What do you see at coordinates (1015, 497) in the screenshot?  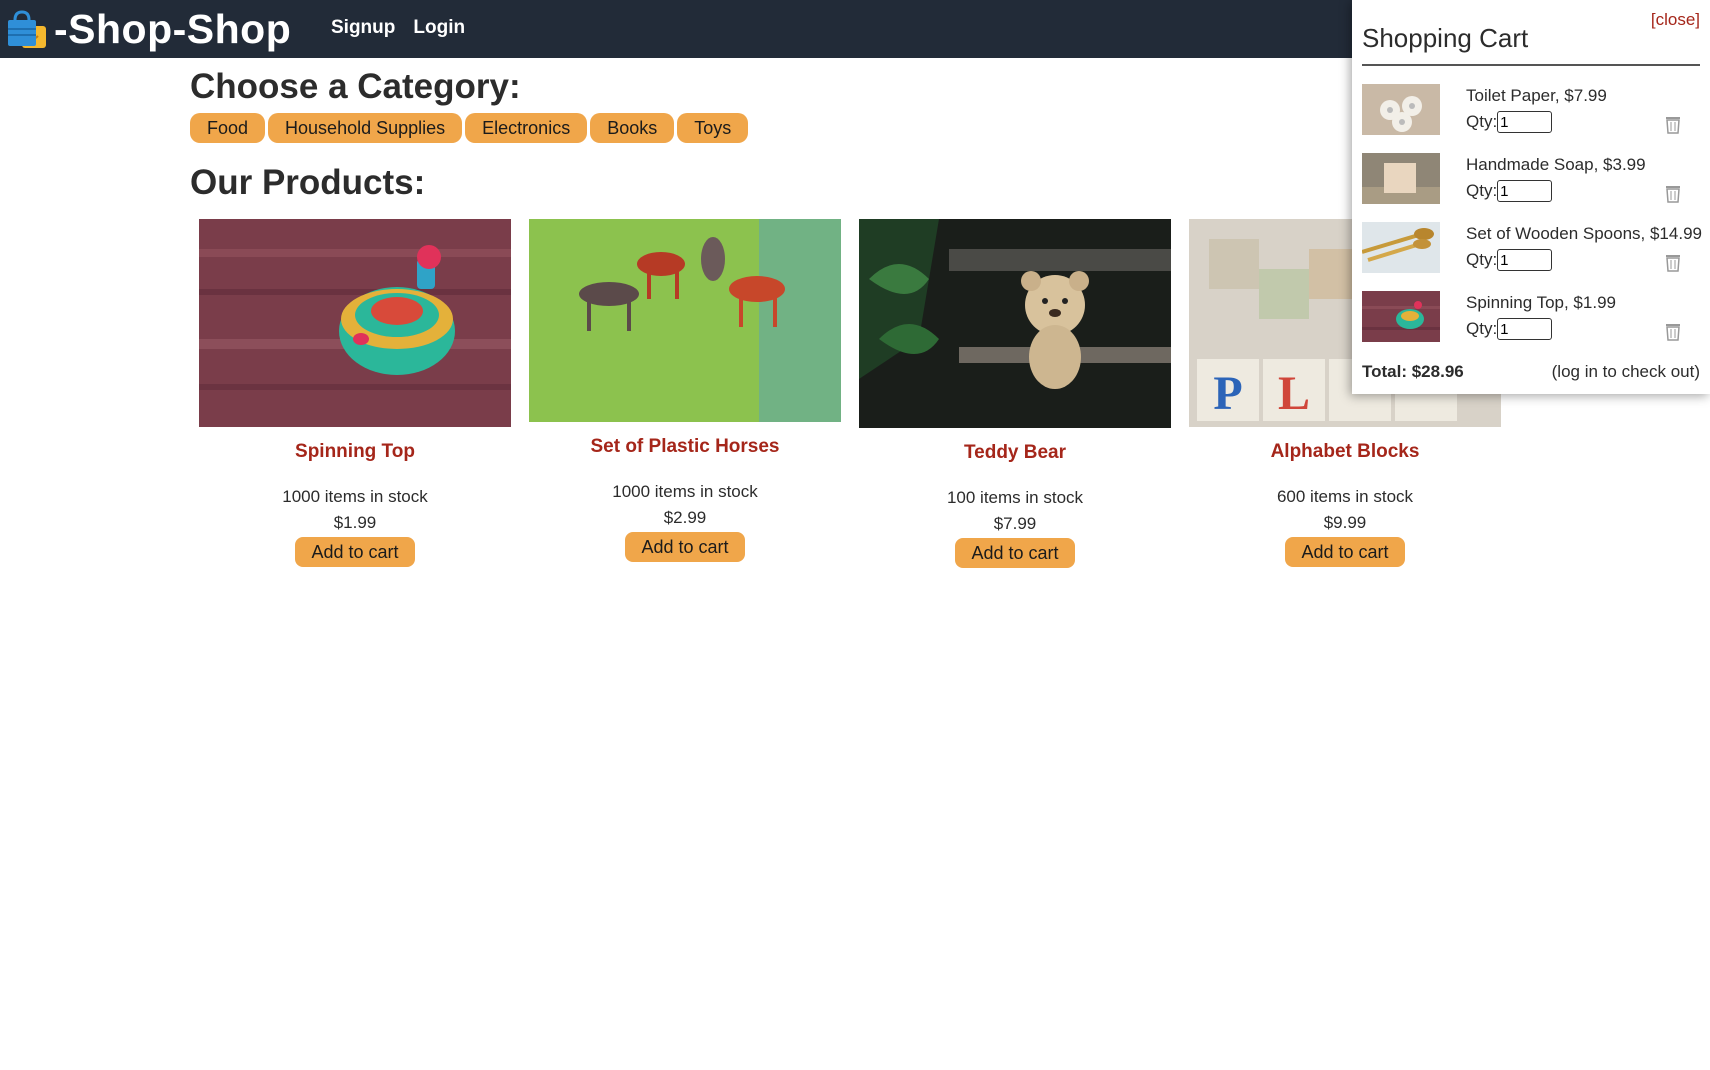 I see `product-stock: 100 items in stock` at bounding box center [1015, 497].